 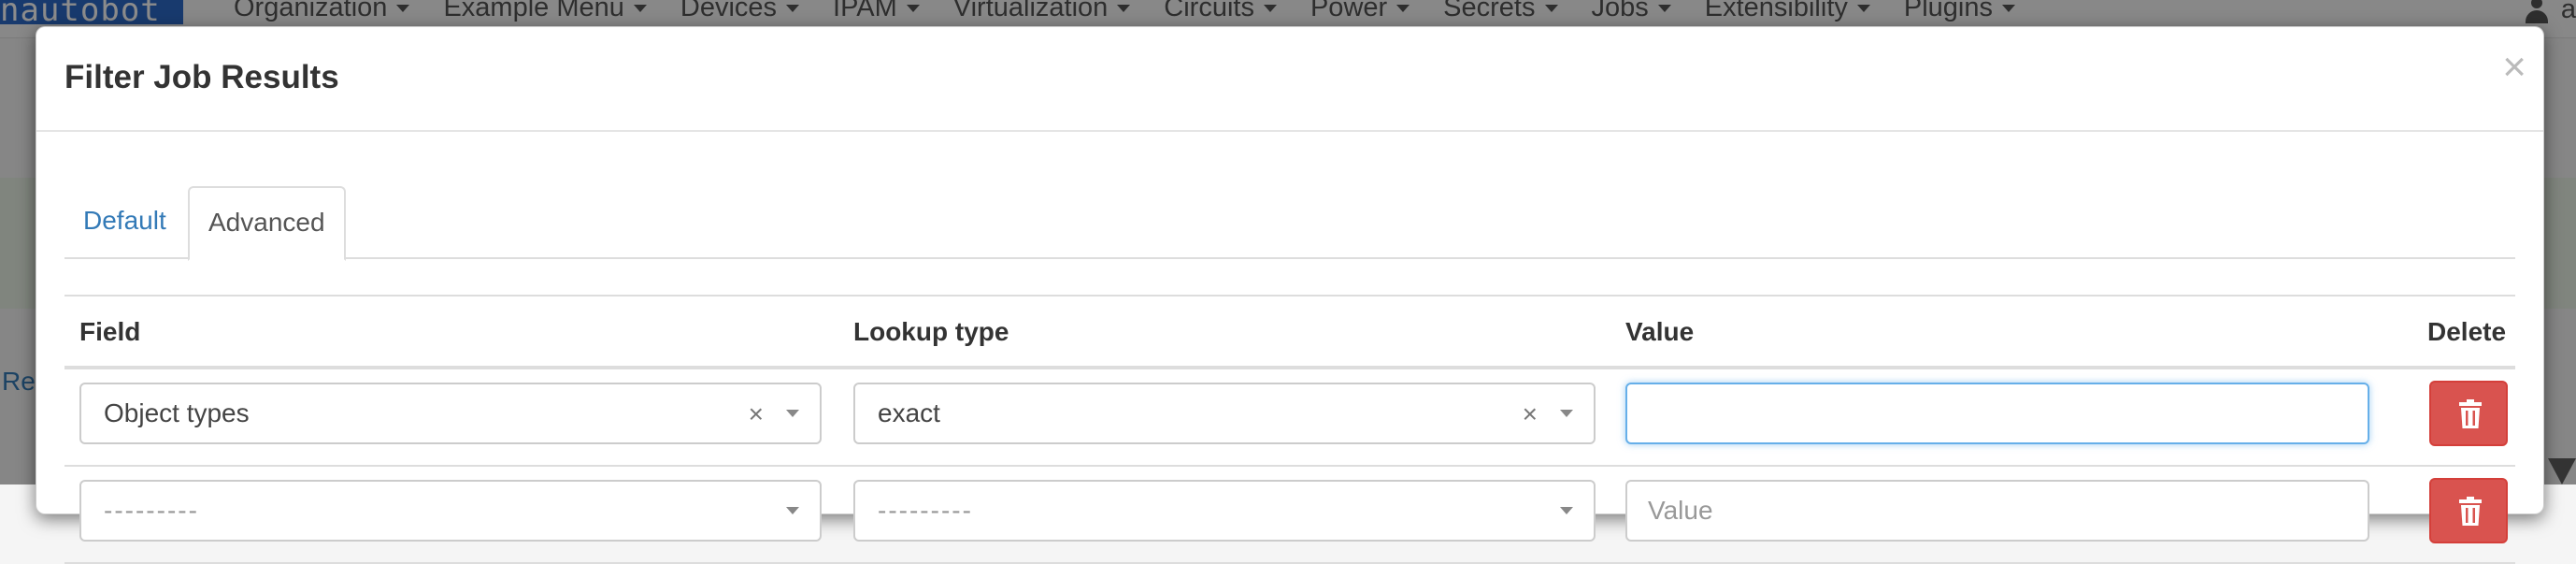 I want to click on lookup-type-value: exact, so click(x=909, y=412).